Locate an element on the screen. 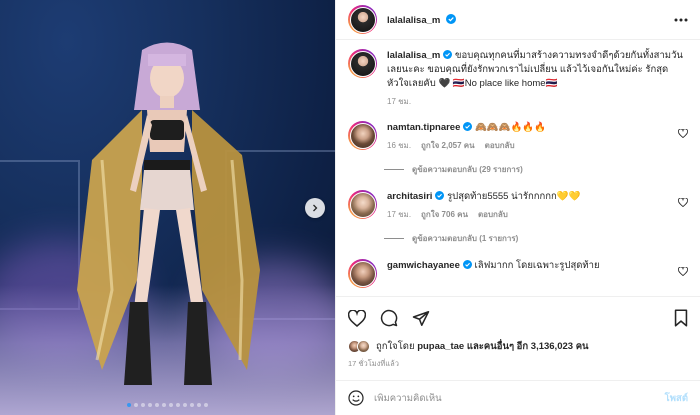 The image size is (700, 415). view-replies-label: ดูข้อความตอบกลับ (1 รายการ) is located at coordinates (465, 238).